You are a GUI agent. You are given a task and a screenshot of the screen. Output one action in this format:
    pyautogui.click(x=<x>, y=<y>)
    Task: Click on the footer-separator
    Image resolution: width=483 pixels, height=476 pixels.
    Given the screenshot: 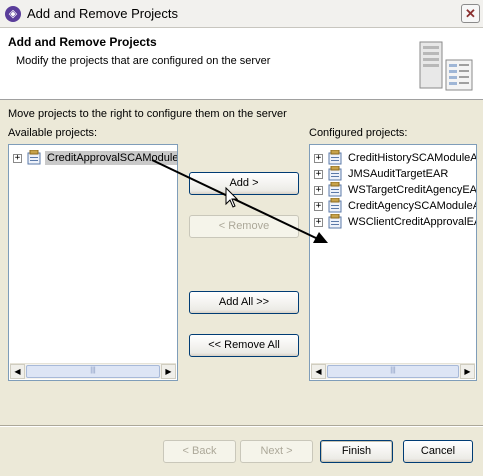 What is the action you would take?
    pyautogui.click(x=241, y=426)
    